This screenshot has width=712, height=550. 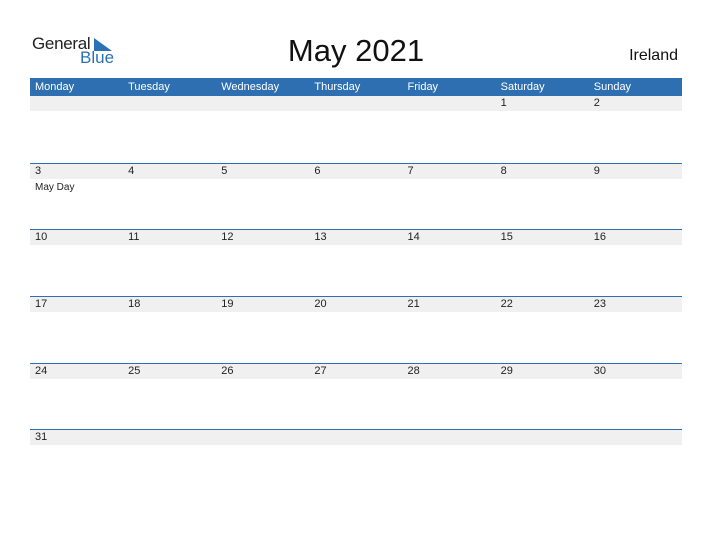 I want to click on day-number: 15, so click(x=506, y=237).